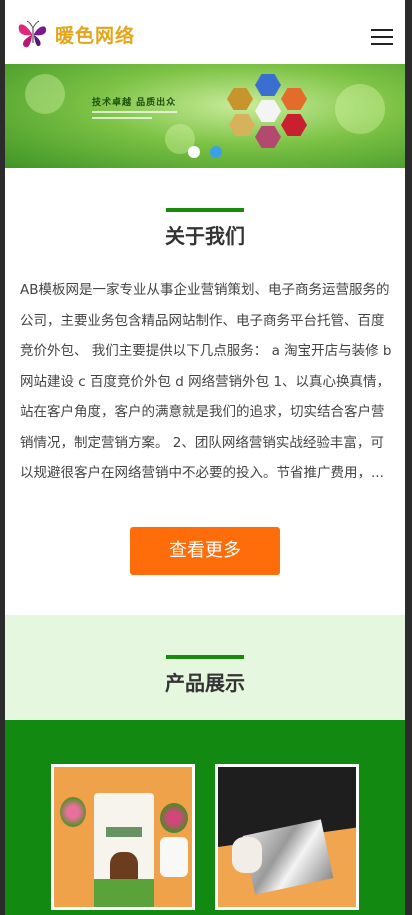  Describe the element at coordinates (32, 34) in the screenshot. I see `butterfly-logo-icon` at that location.